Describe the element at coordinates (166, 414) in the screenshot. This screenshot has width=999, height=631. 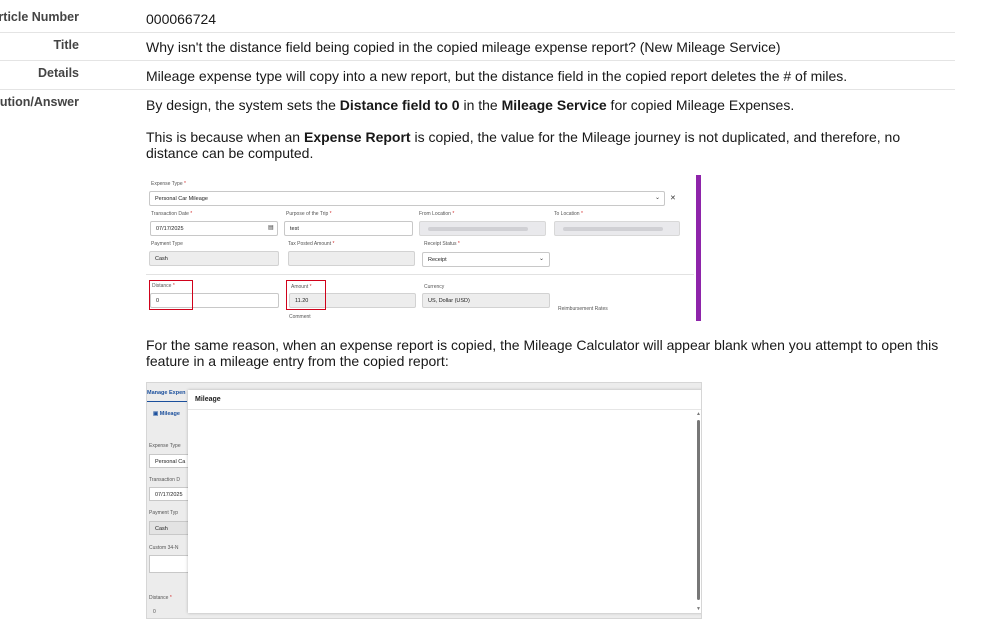
I see `mileage-link: ▣ Mileage` at that location.